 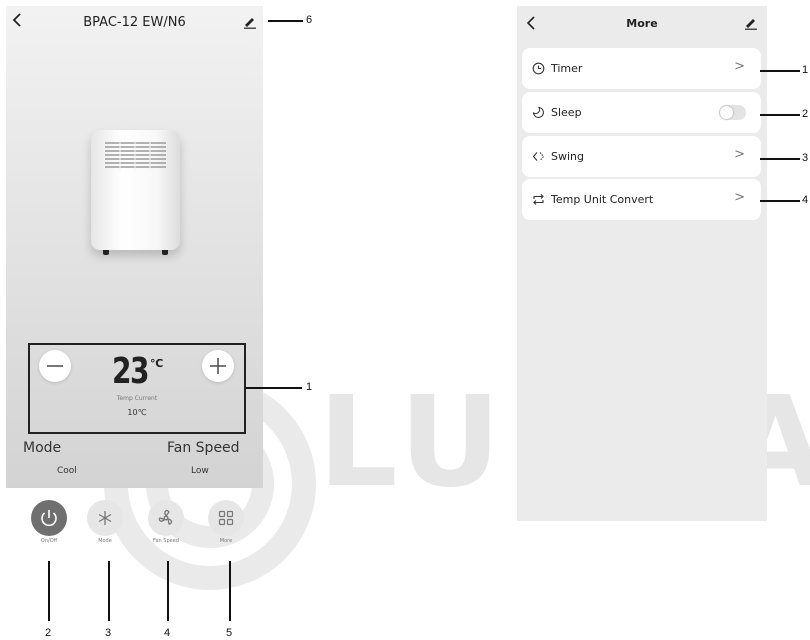 What do you see at coordinates (309, 20) in the screenshot?
I see `callout-number: 6` at bounding box center [309, 20].